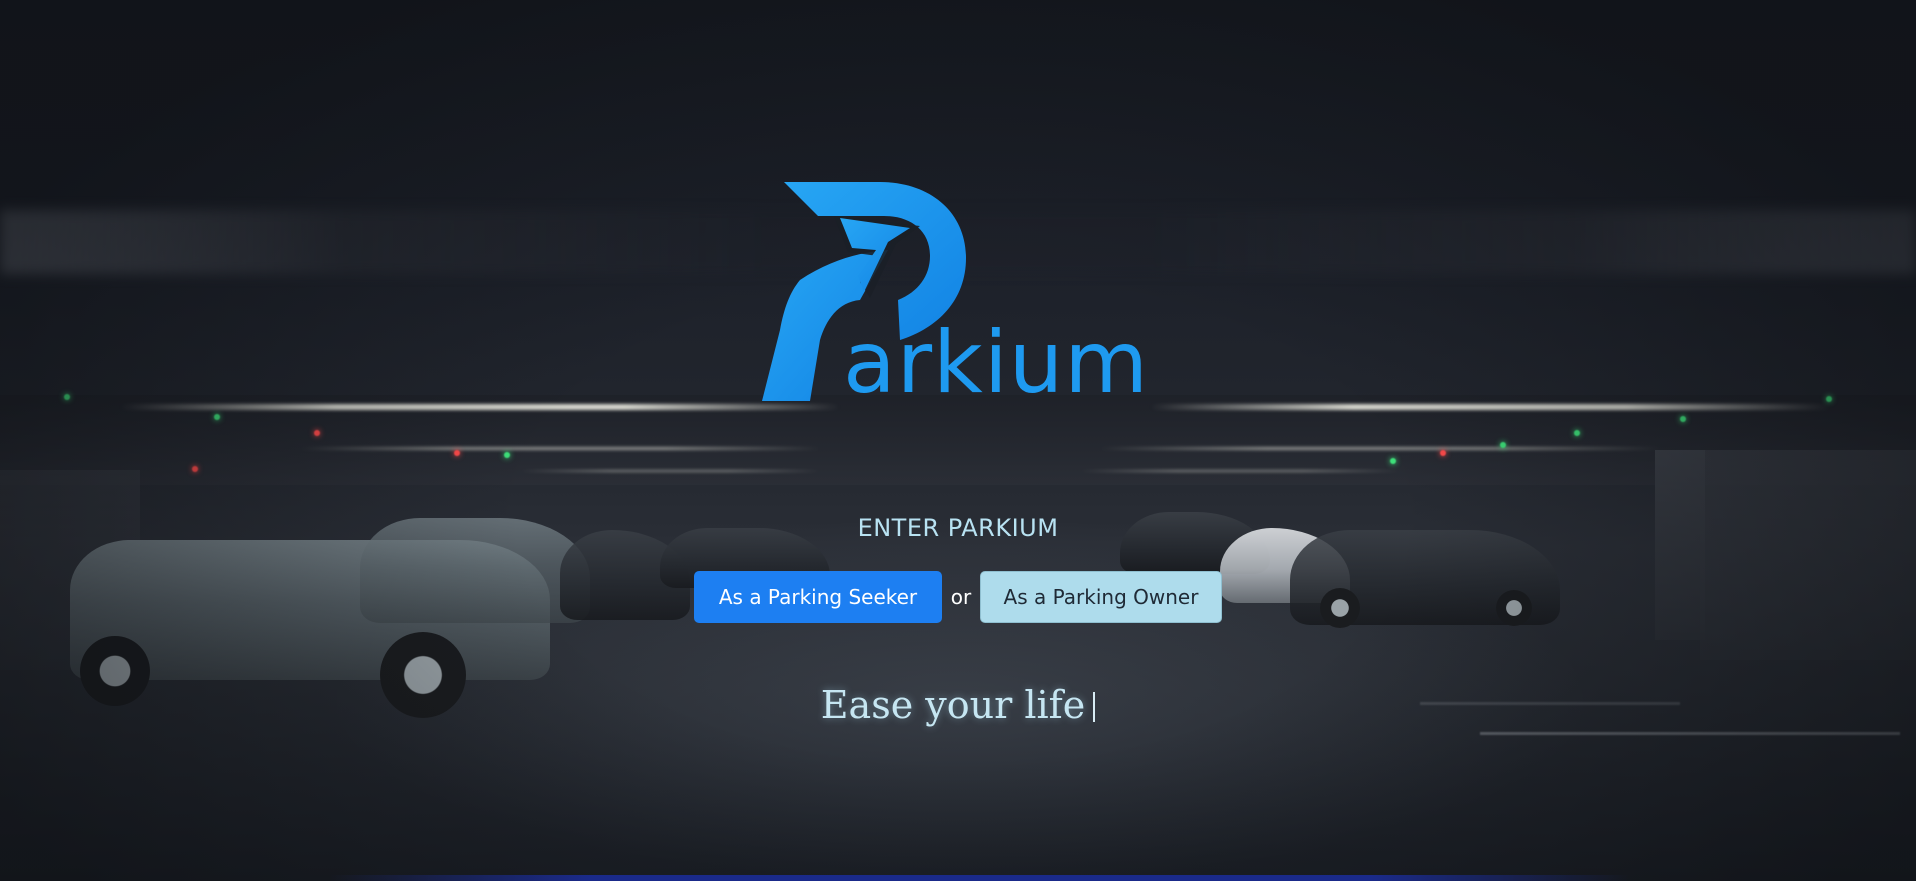  Describe the element at coordinates (961, 597) in the screenshot. I see `or-separator: or` at that location.